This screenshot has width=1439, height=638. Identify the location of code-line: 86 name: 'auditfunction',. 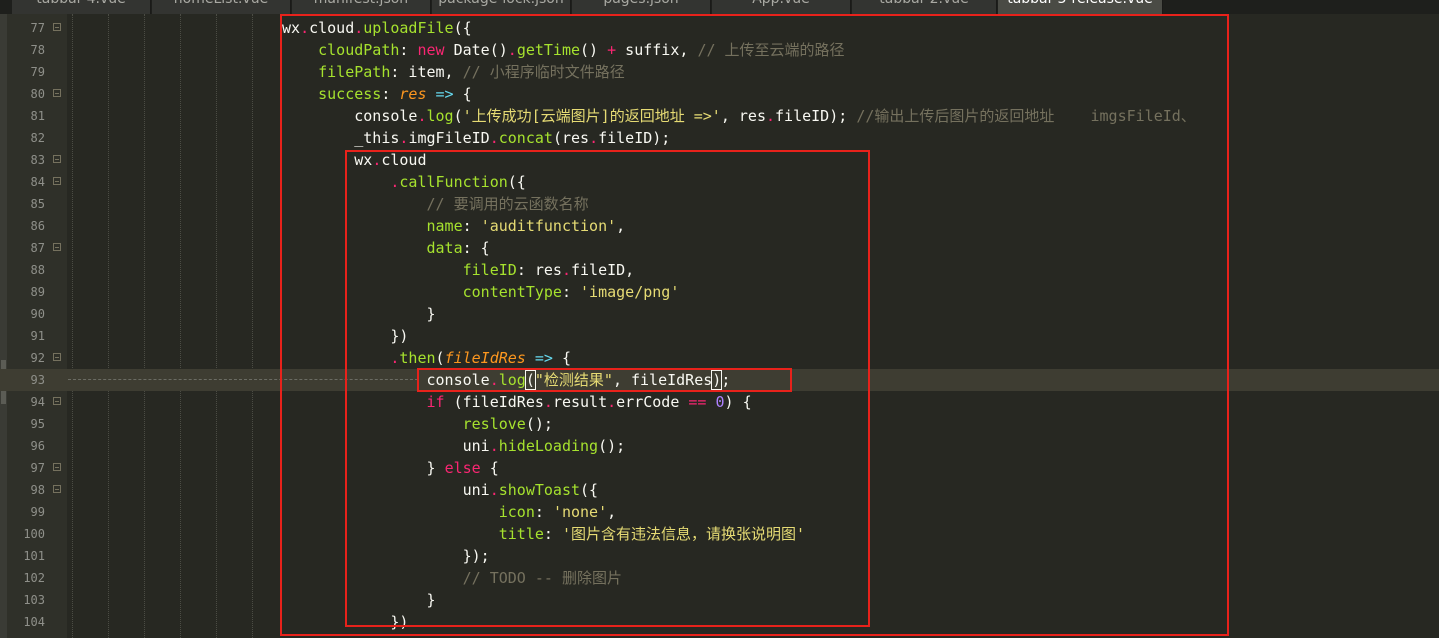
(719, 226).